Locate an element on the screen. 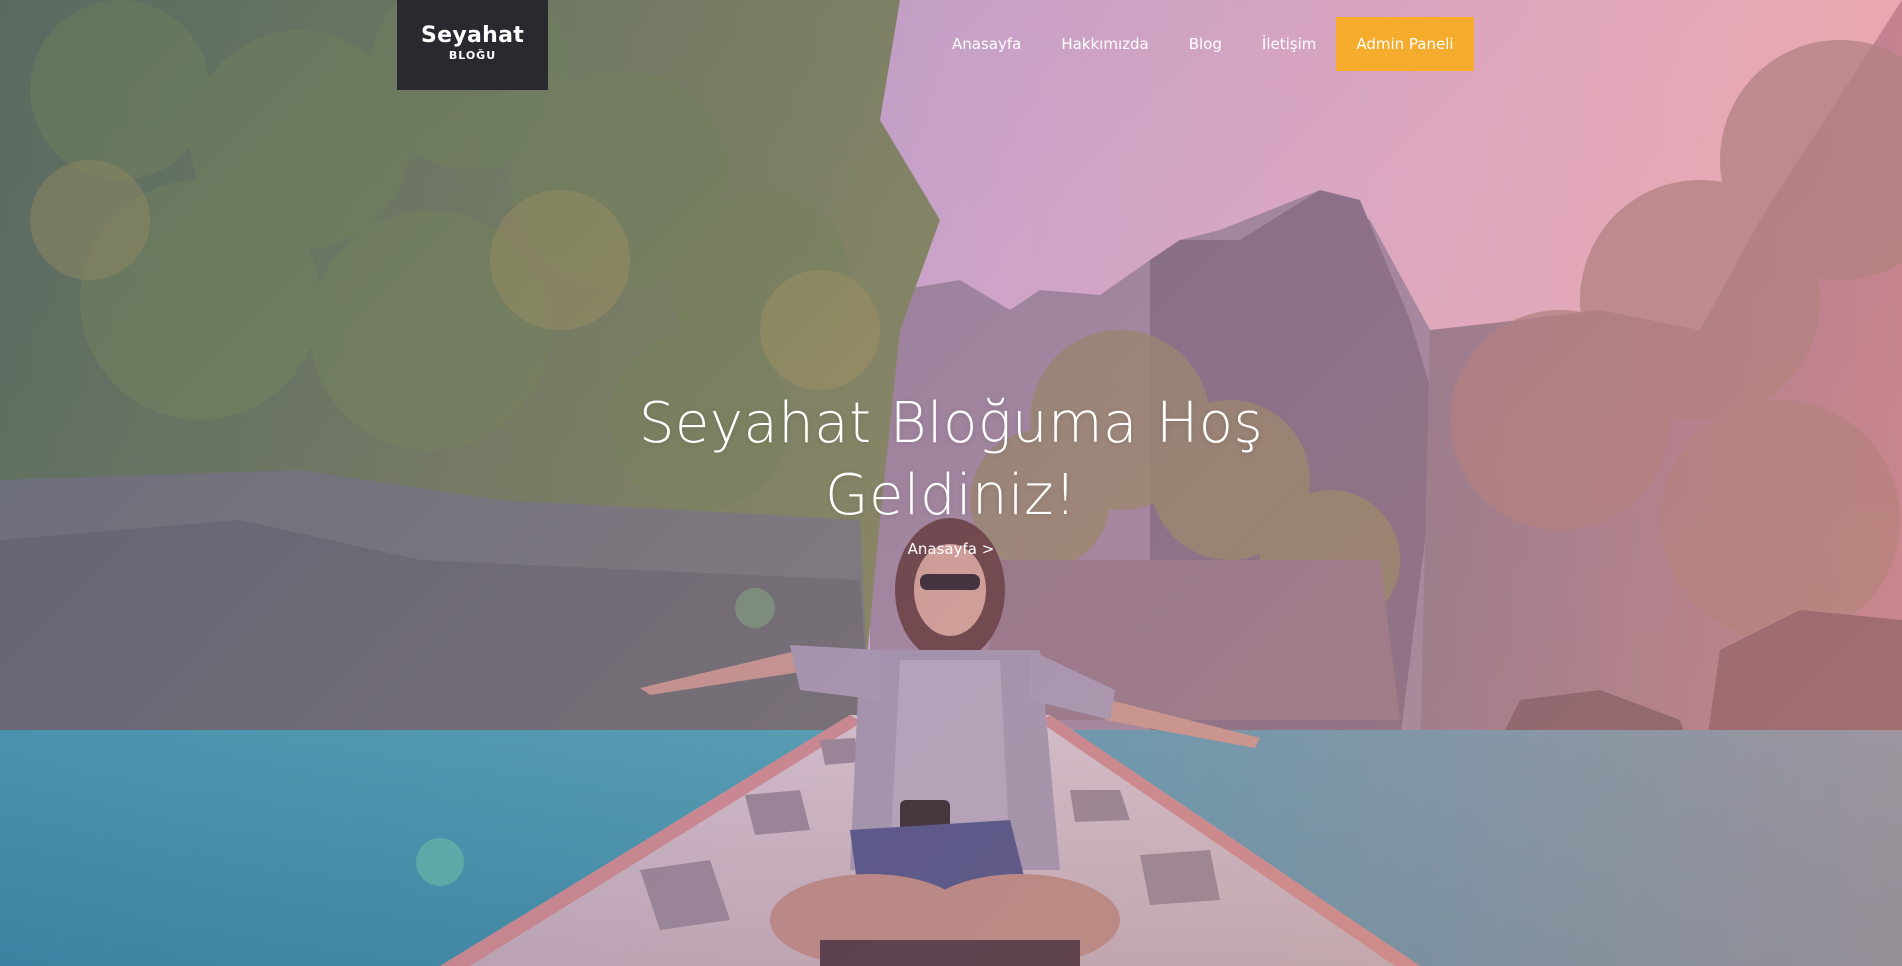  logo-subtitle: BLOĞU is located at coordinates (472, 55).